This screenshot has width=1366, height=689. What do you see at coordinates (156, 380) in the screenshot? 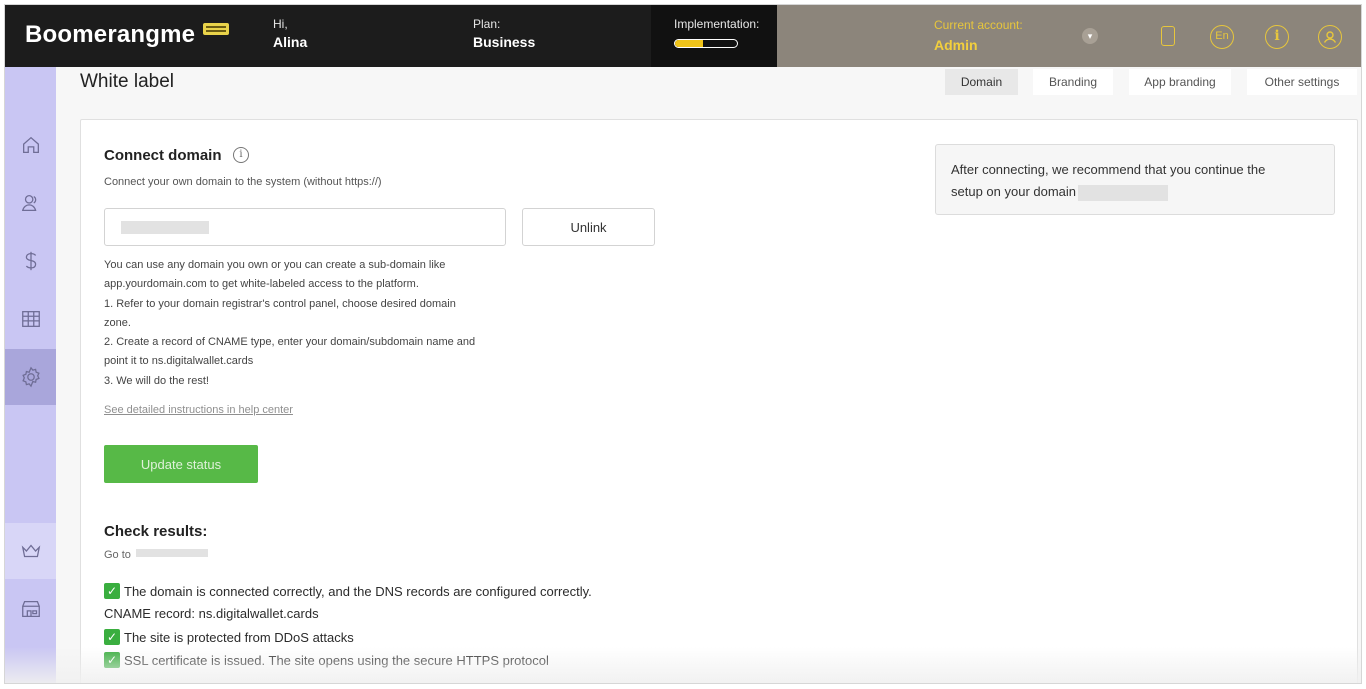
I see `help-line: 3. We will do the rest!` at bounding box center [156, 380].